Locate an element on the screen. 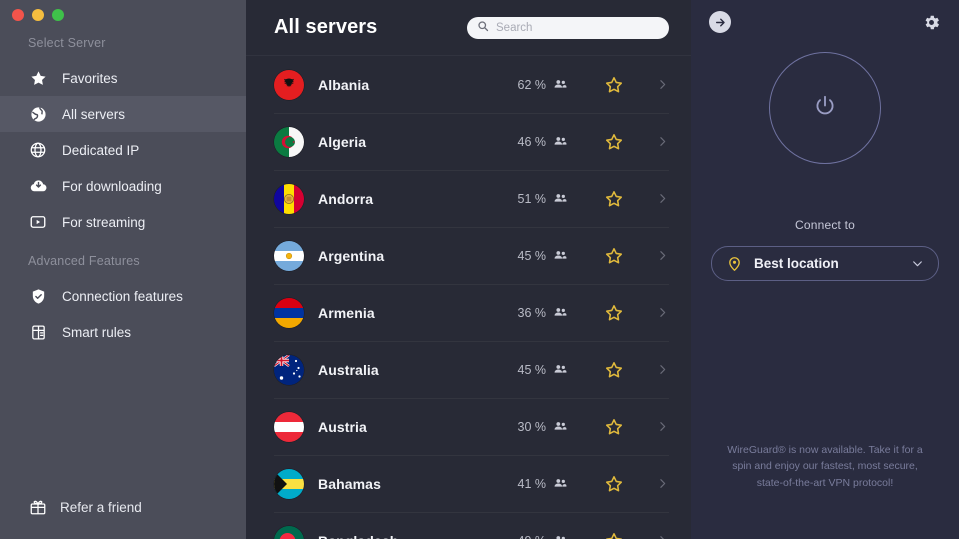 Image resolution: width=959 pixels, height=539 pixels. sidebar-item-smart-rules: Smart rules is located at coordinates (123, 332).